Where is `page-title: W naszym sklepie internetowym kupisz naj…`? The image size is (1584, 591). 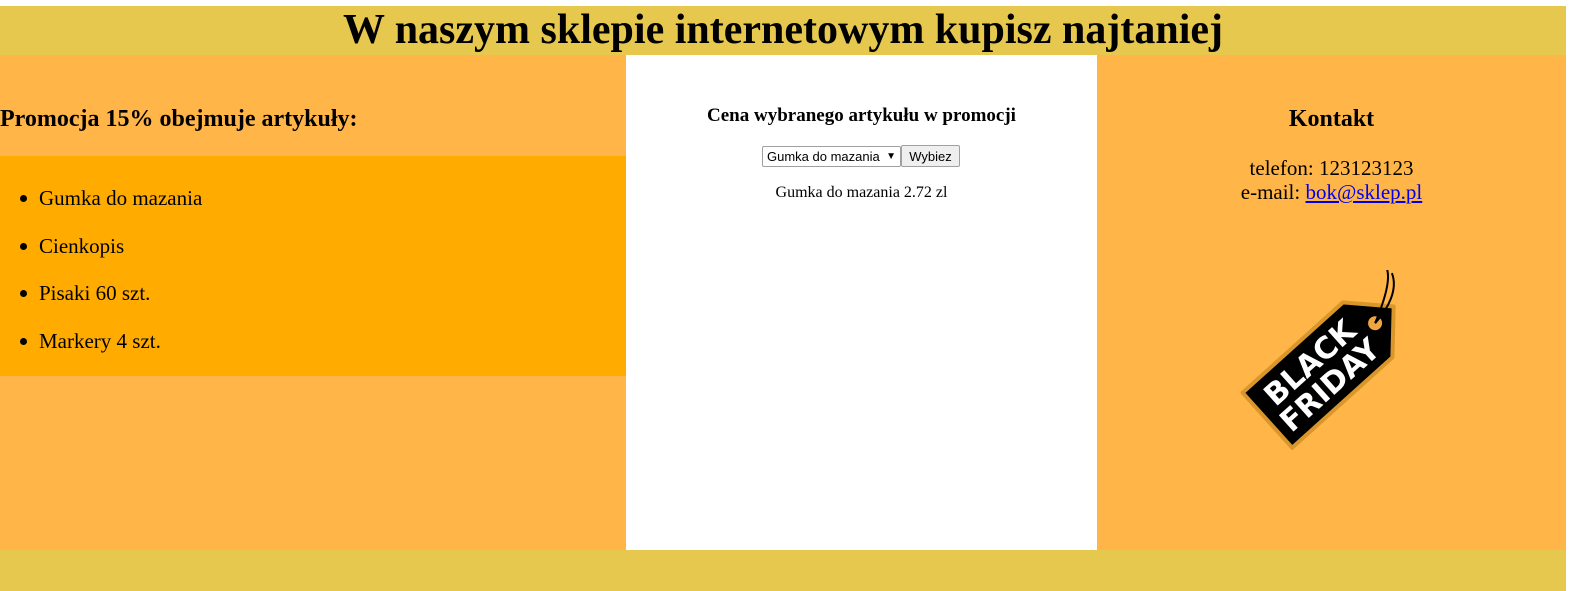 page-title: W naszym sklepie internetowym kupisz naj… is located at coordinates (783, 30).